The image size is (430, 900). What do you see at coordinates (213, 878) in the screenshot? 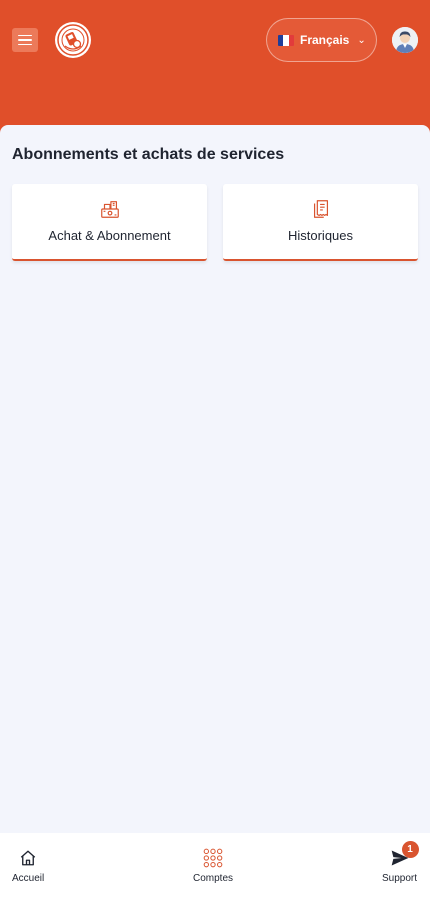
I see `nav-label-accounts: Comptes` at bounding box center [213, 878].